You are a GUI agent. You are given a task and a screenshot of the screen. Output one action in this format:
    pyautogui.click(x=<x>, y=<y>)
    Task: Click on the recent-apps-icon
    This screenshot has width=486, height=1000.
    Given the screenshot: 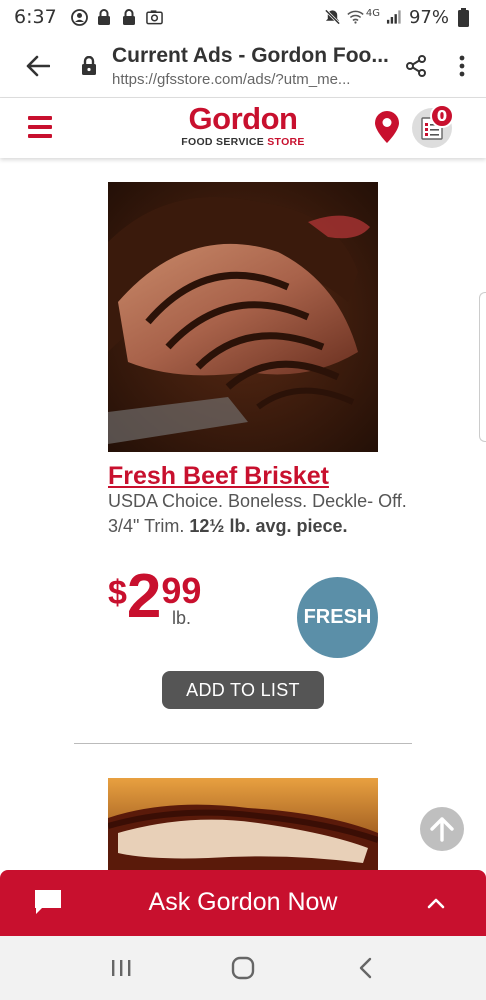 What is the action you would take?
    pyautogui.click(x=121, y=968)
    